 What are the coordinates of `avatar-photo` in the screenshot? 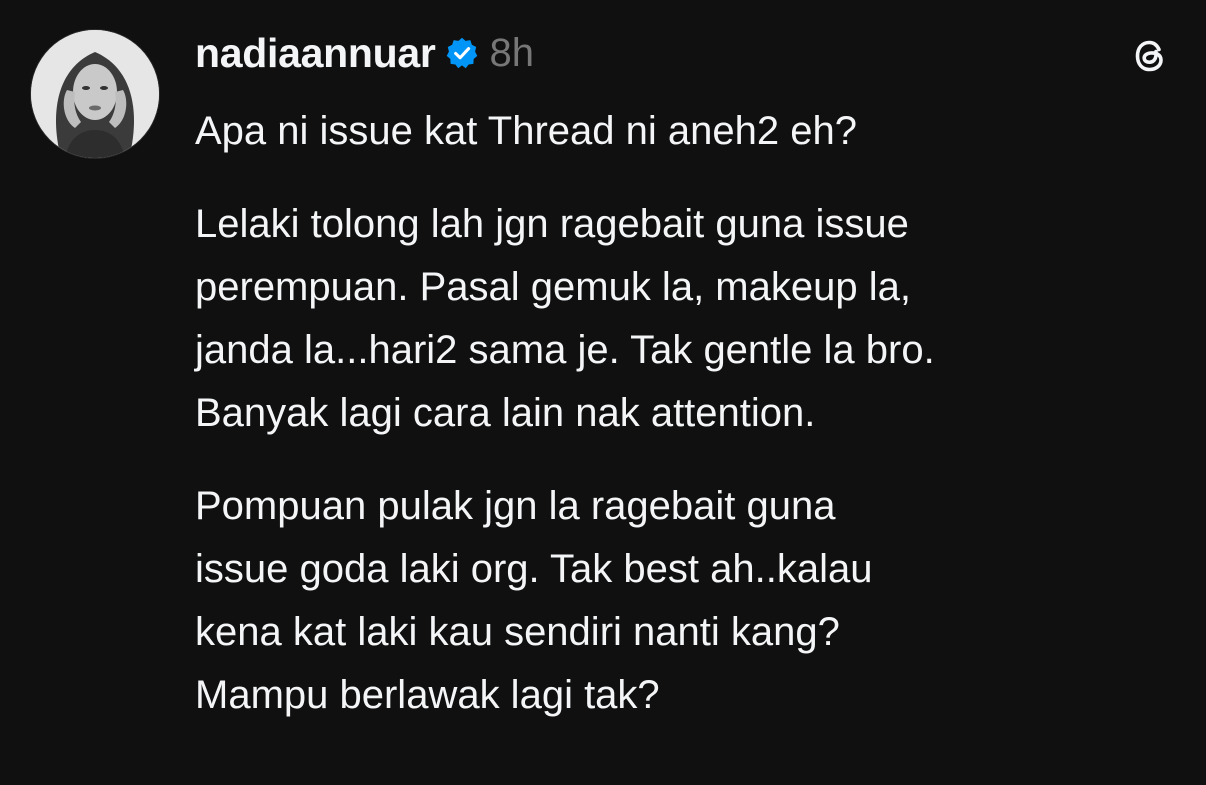 It's located at (95, 94).